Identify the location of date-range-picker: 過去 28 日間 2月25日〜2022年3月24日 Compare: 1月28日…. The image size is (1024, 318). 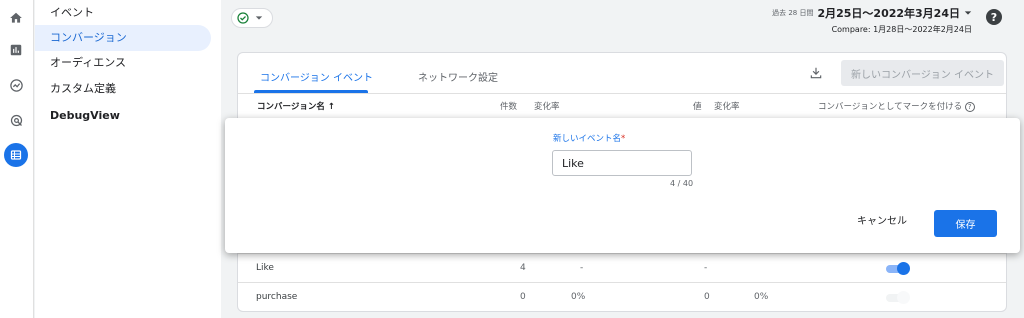
(872, 20).